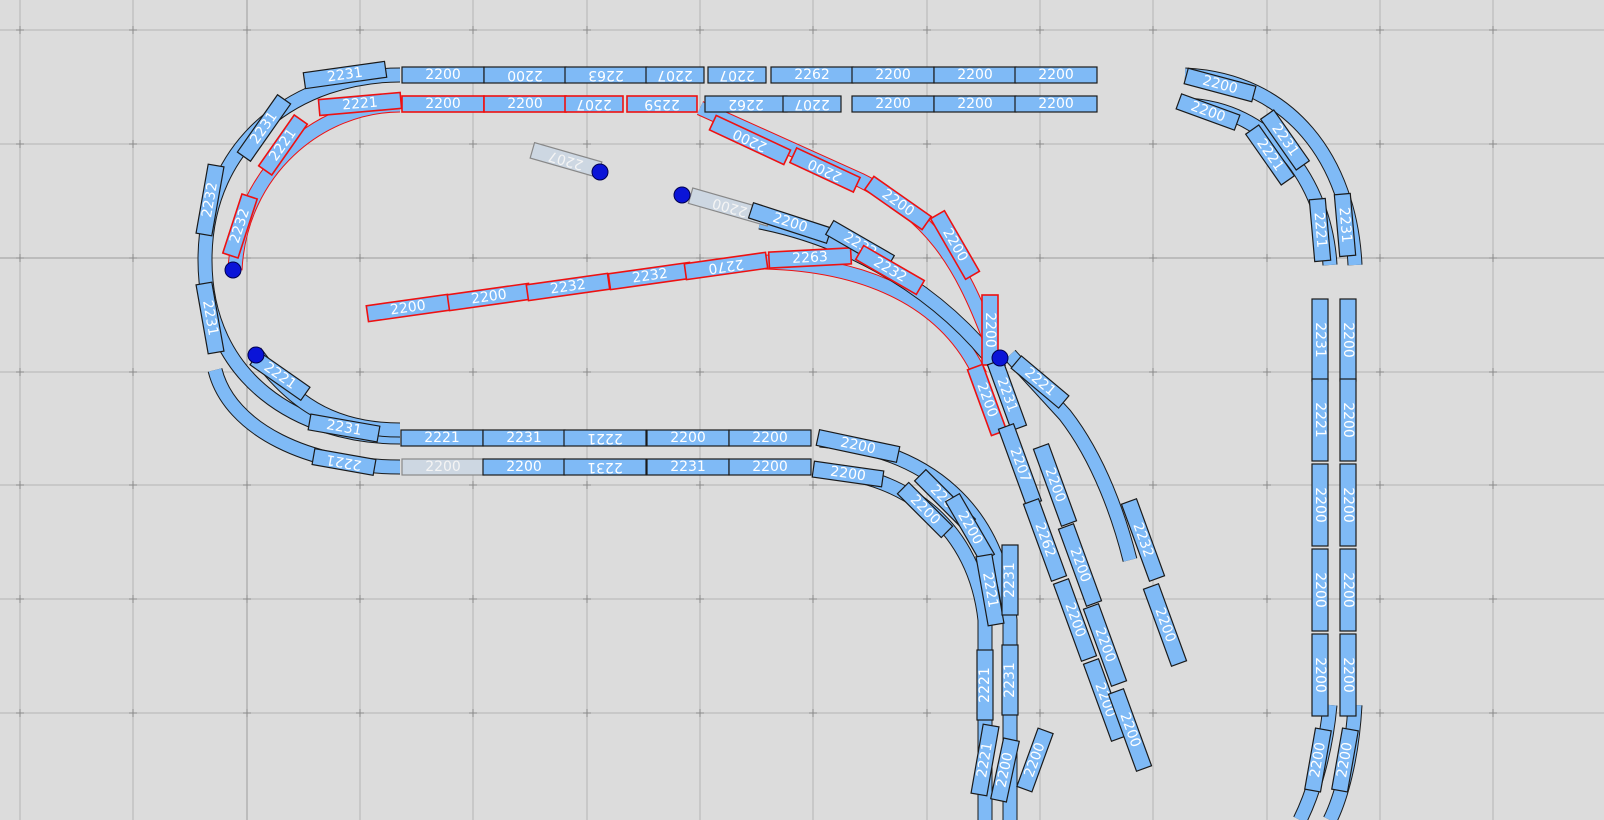  I want to click on track-piece-label: 2232, so click(568, 287).